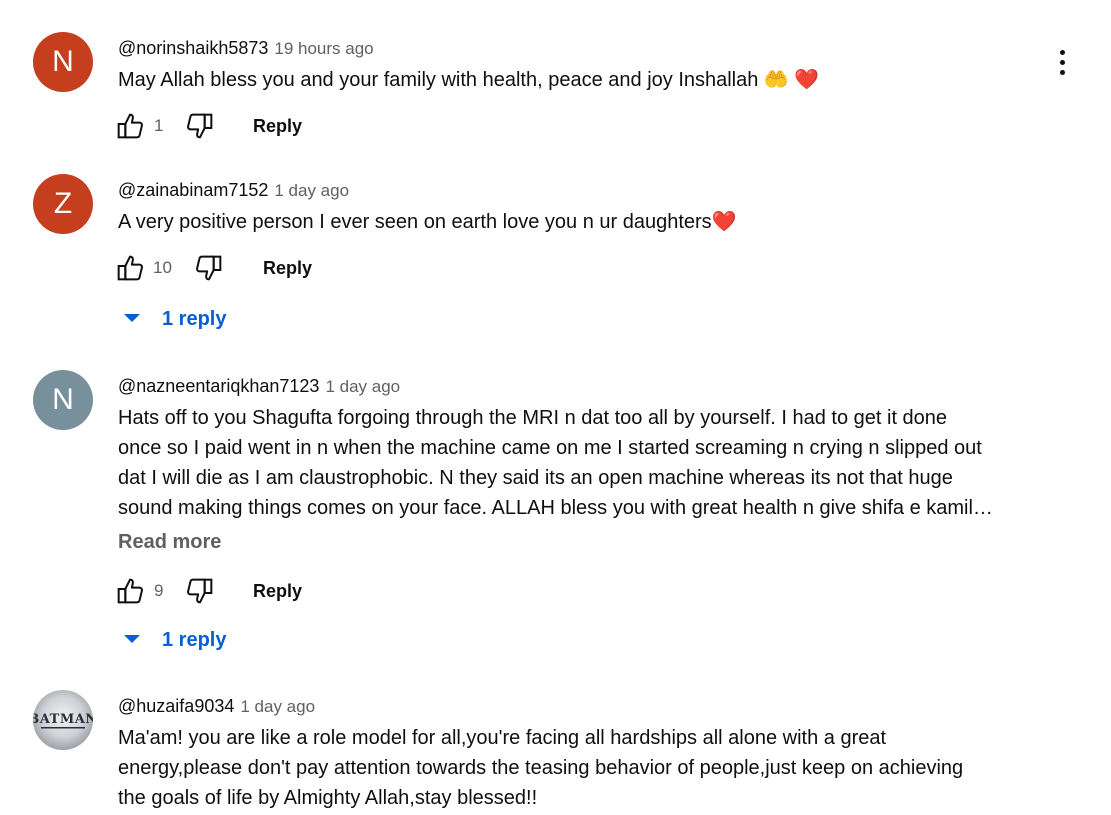  I want to click on avatar: BATMAN, so click(63, 720).